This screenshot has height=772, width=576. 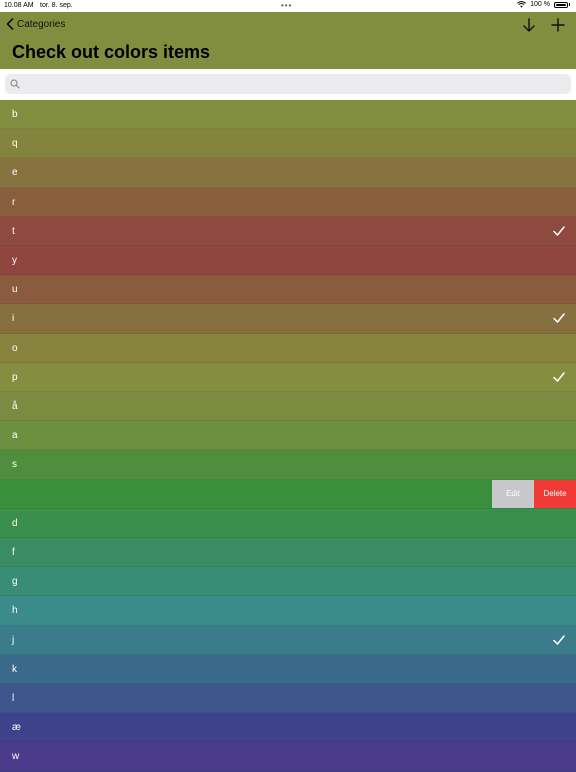 I want to click on search-bar, so click(x=288, y=84).